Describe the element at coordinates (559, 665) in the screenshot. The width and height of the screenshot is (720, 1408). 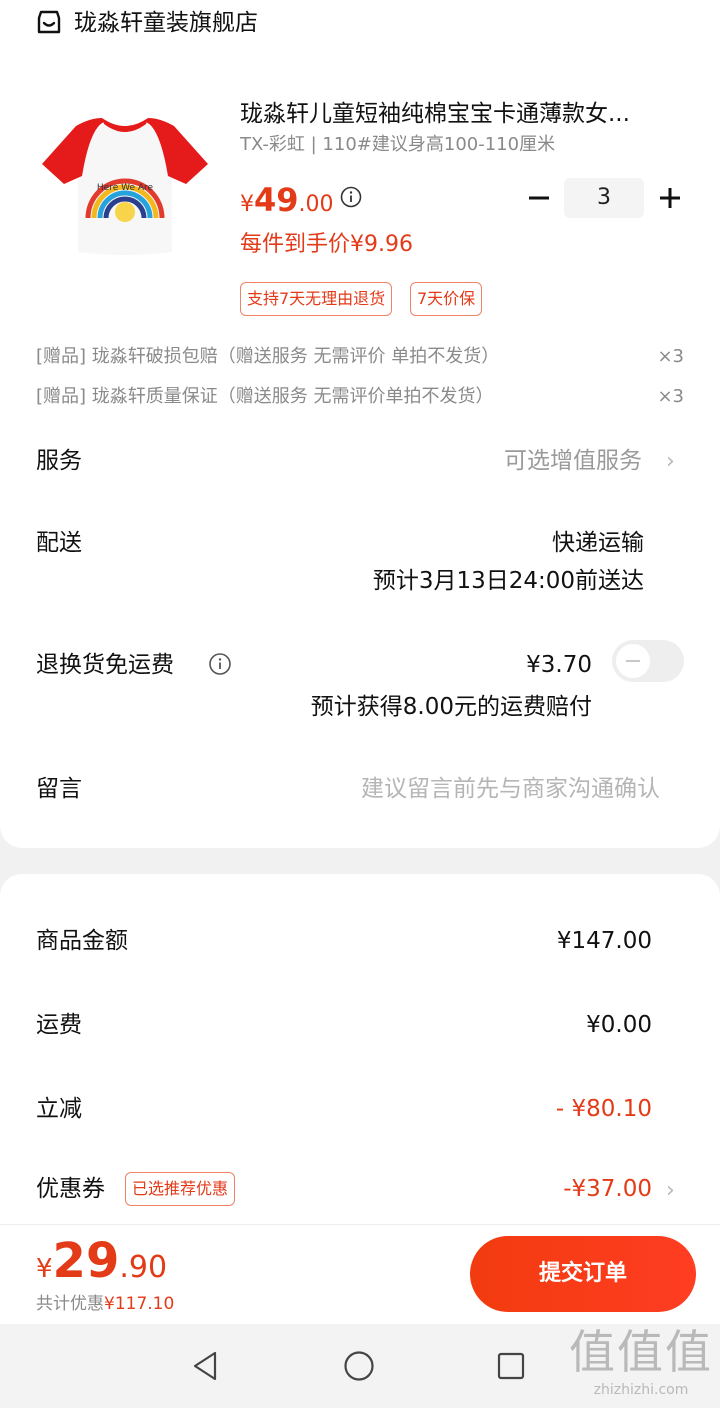
I see `return-shipping-price: ¥3.70` at that location.